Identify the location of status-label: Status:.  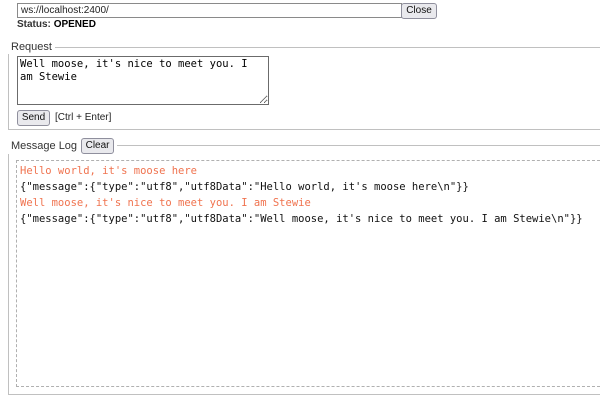
(34, 24).